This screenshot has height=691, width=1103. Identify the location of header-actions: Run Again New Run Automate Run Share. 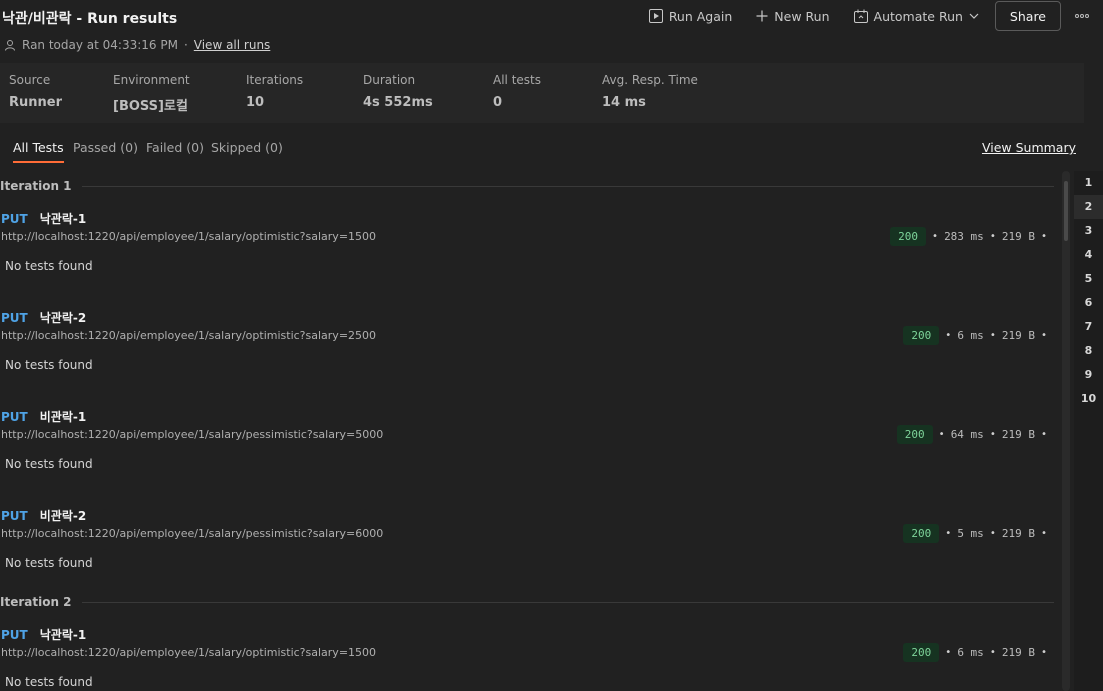
(870, 16).